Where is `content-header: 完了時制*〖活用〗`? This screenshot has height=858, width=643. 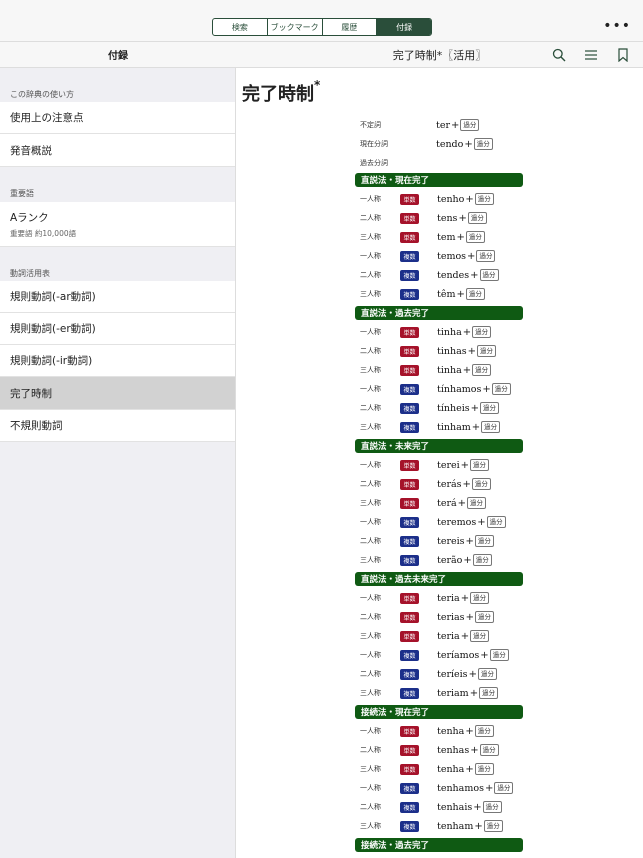 content-header: 完了時制*〖活用〗 is located at coordinates (439, 54).